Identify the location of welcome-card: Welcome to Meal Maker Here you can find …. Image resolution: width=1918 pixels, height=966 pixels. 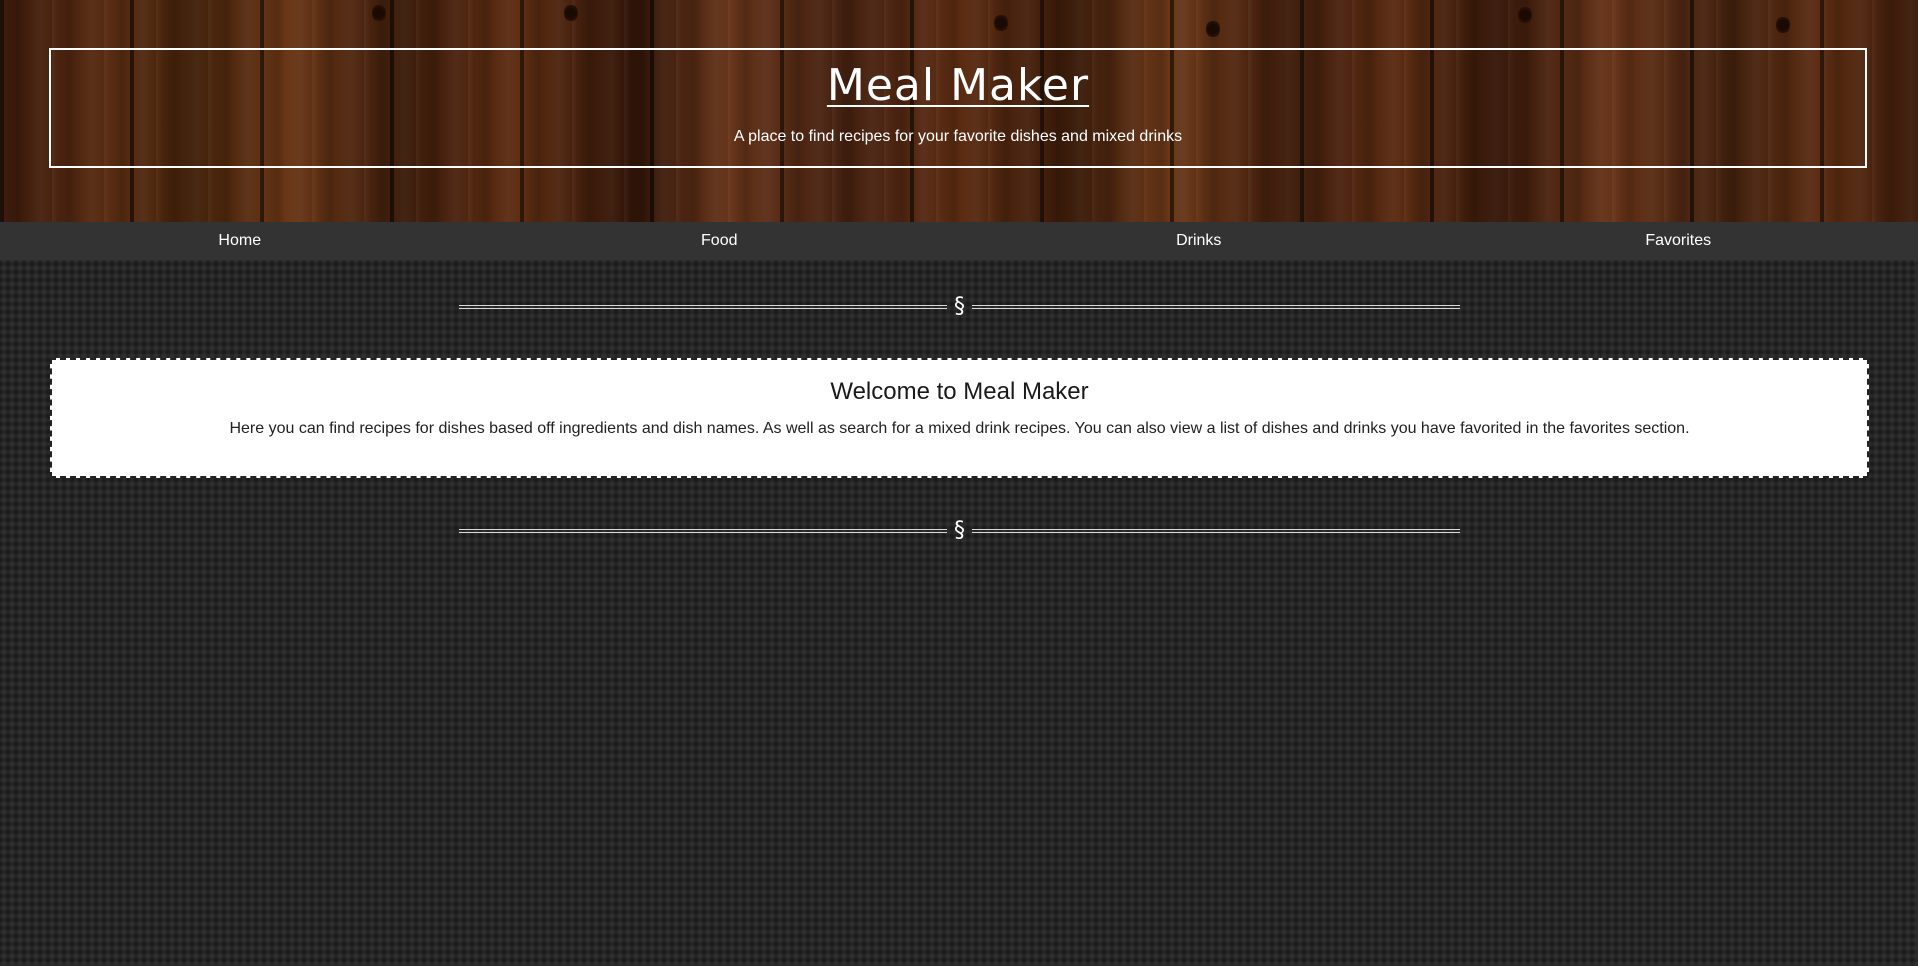
(959, 418).